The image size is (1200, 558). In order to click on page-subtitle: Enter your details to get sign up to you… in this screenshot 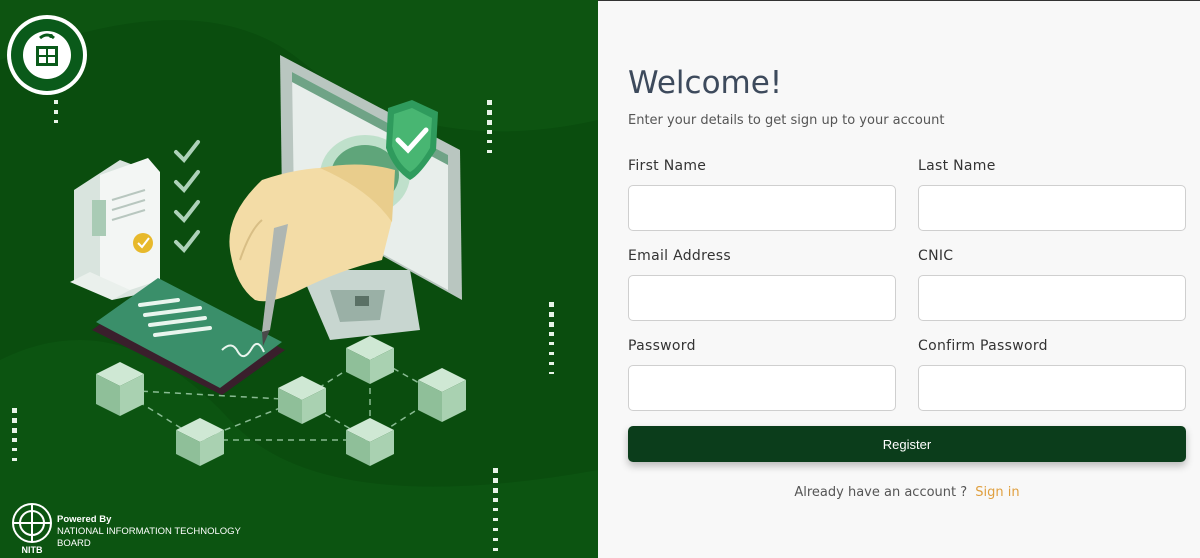, I will do `click(786, 120)`.